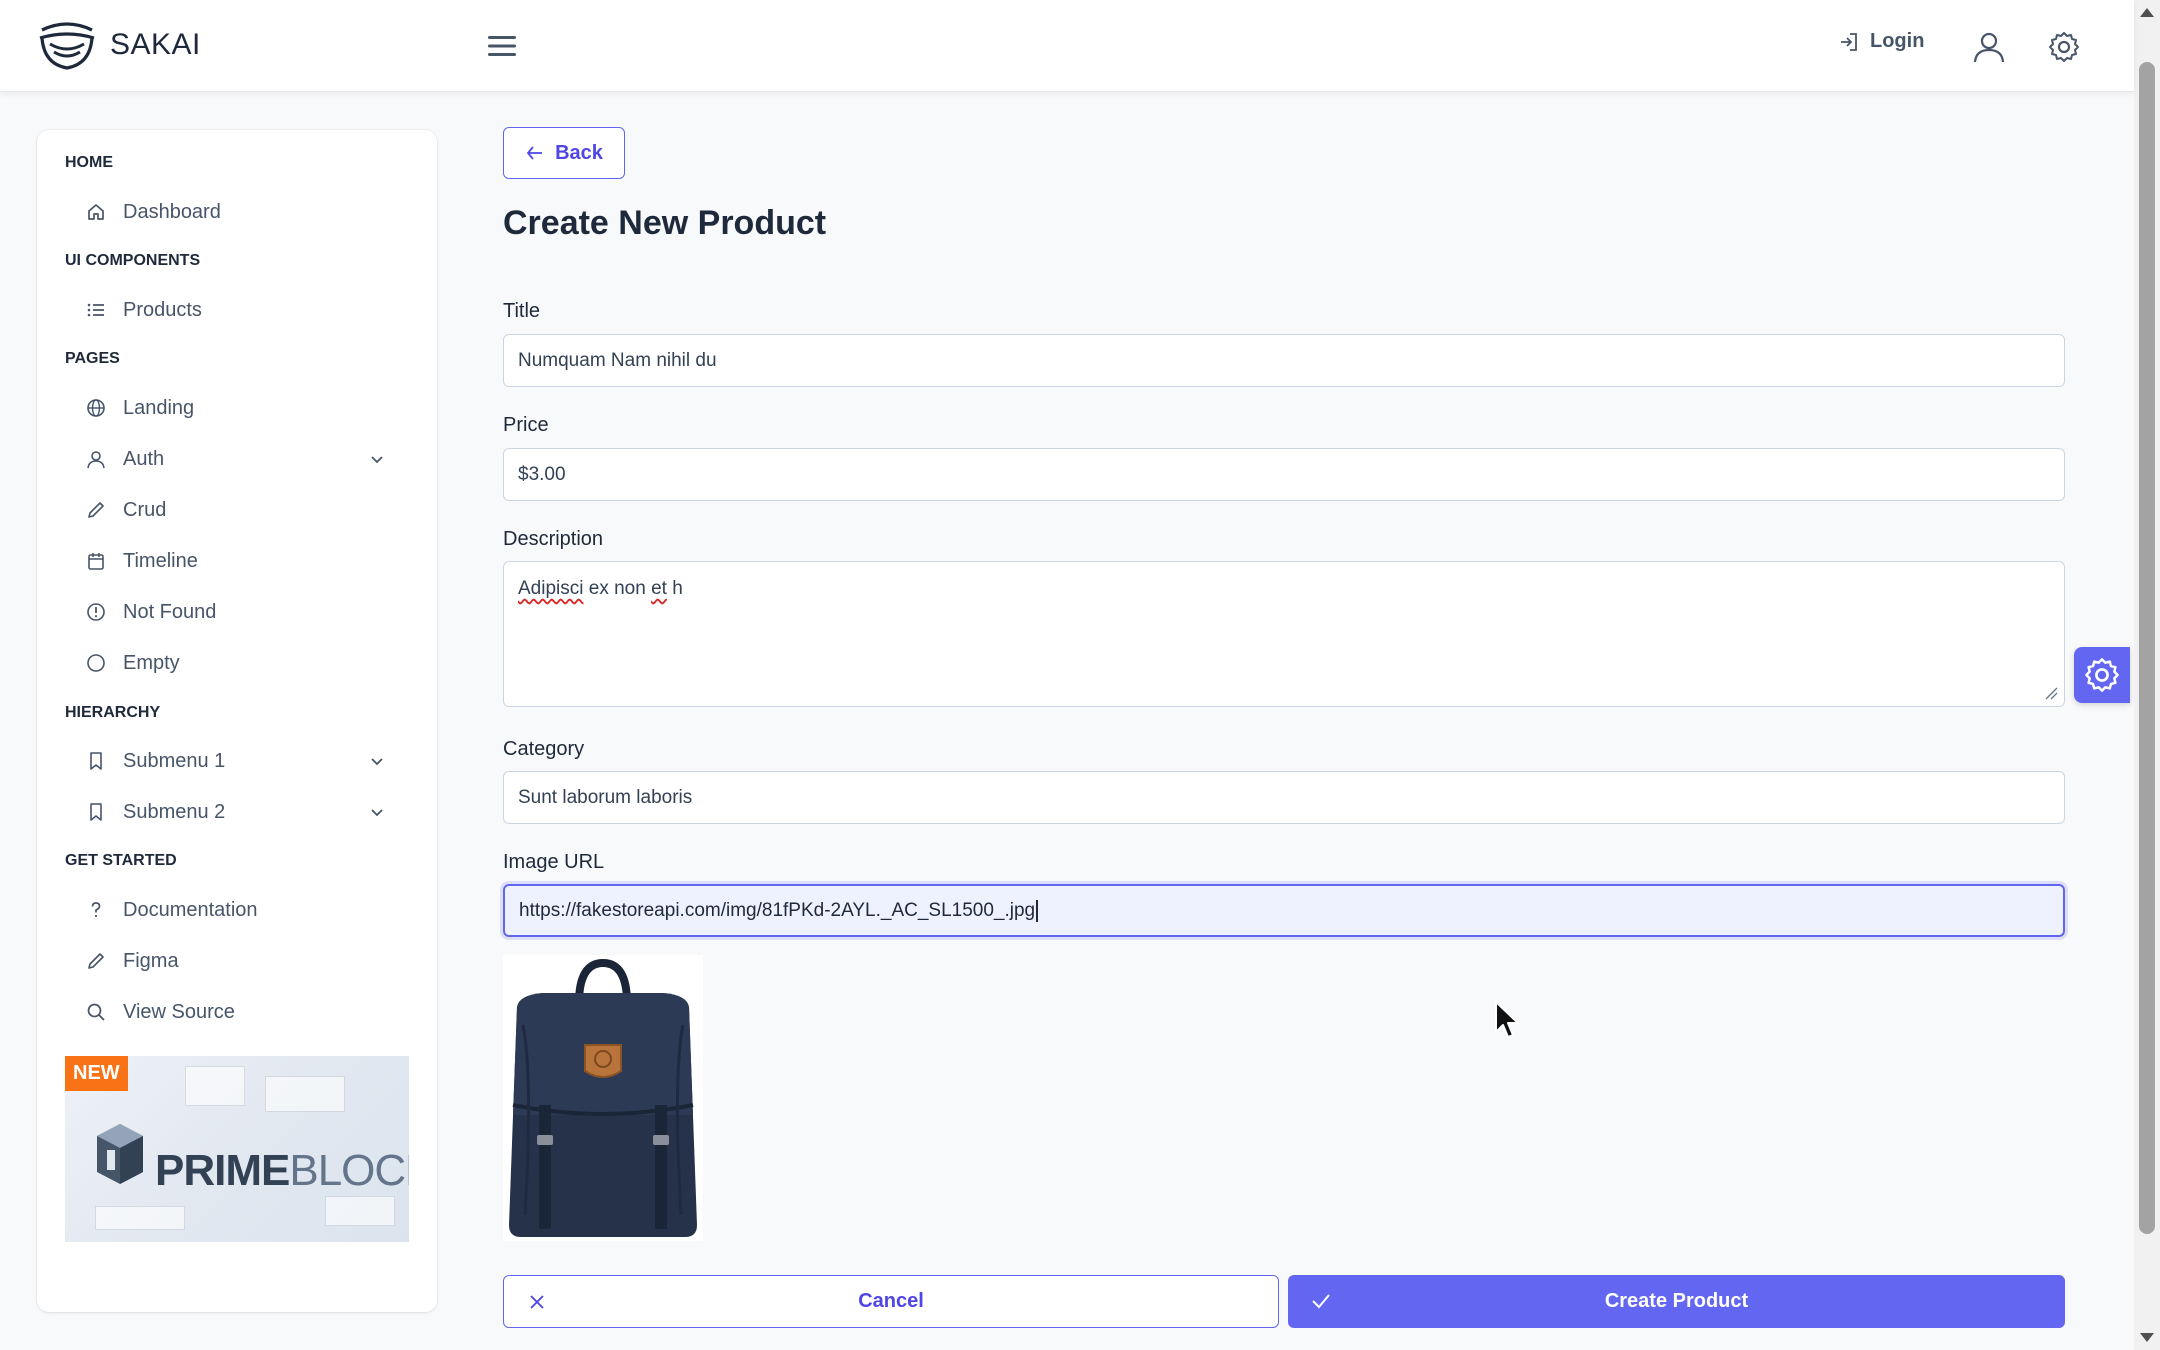 The width and height of the screenshot is (2160, 1350). Describe the element at coordinates (255, 663) in the screenshot. I see `sidebar-item-empty: Empty` at that location.